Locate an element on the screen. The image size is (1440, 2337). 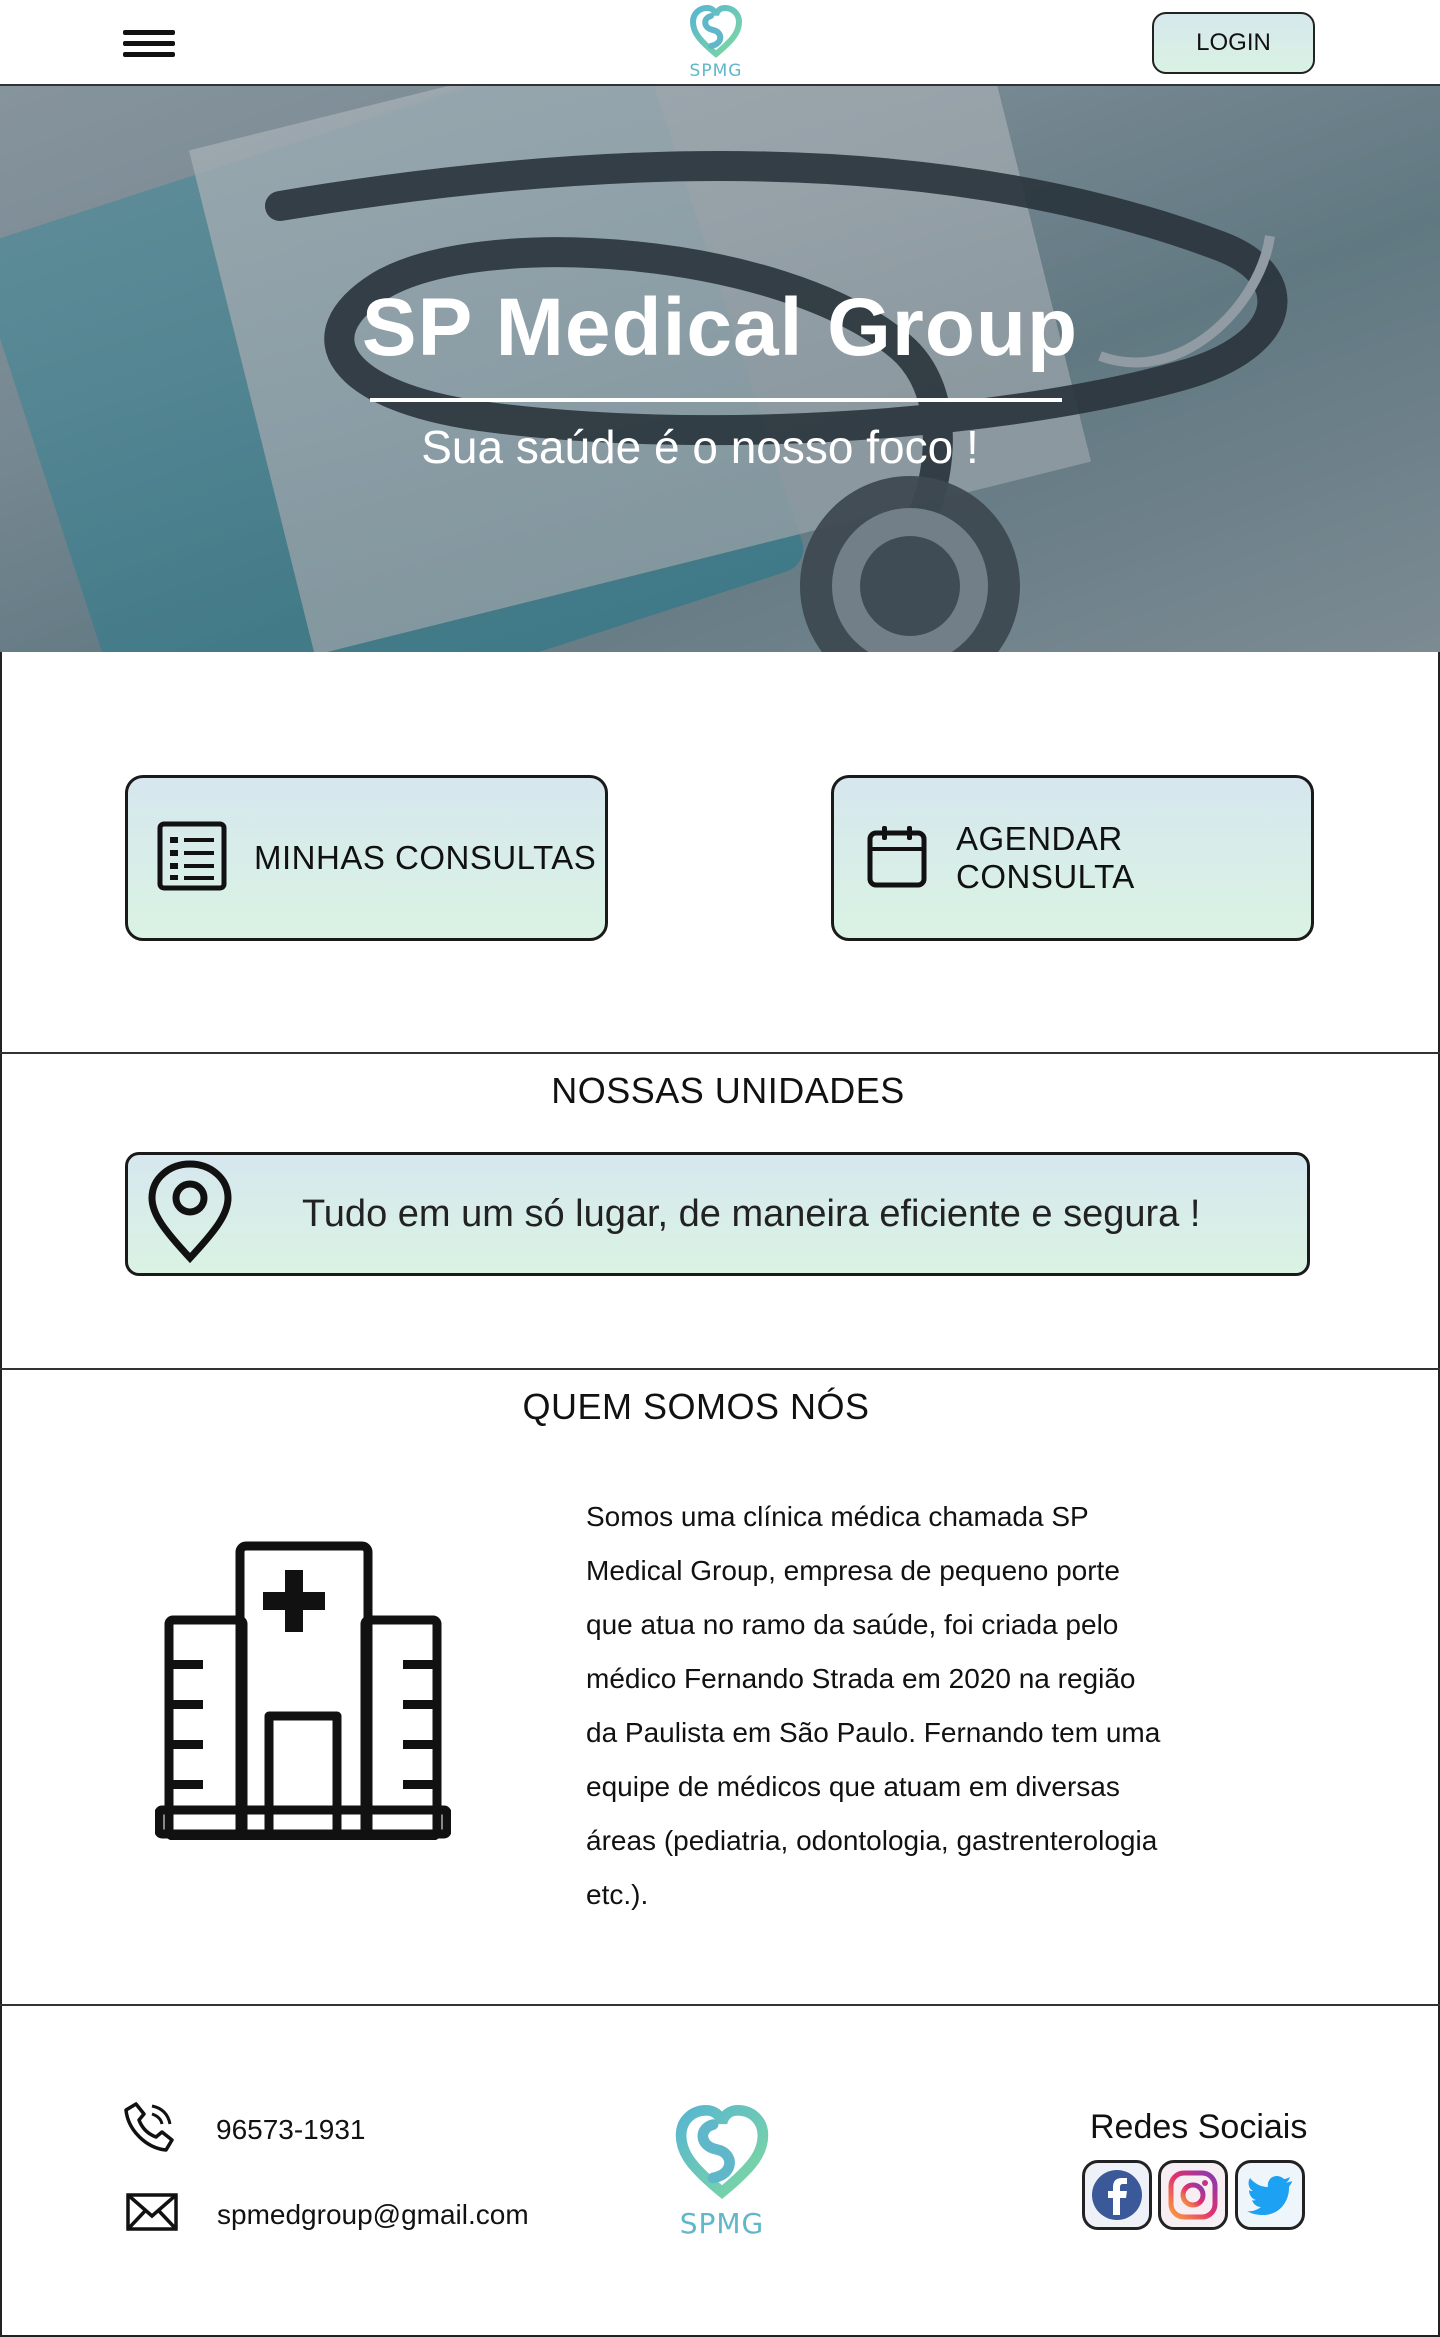
logo-text: SPMG is located at coordinates (716, 71).